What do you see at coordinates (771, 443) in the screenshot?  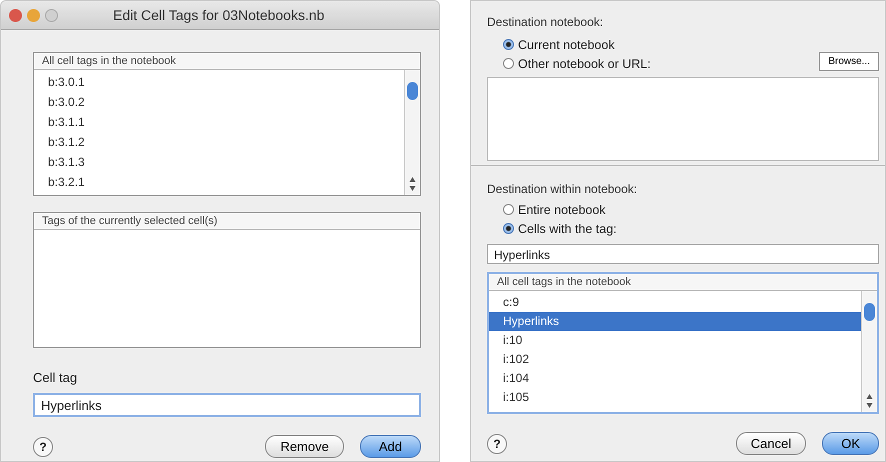 I see `dialog-button: Cancel` at bounding box center [771, 443].